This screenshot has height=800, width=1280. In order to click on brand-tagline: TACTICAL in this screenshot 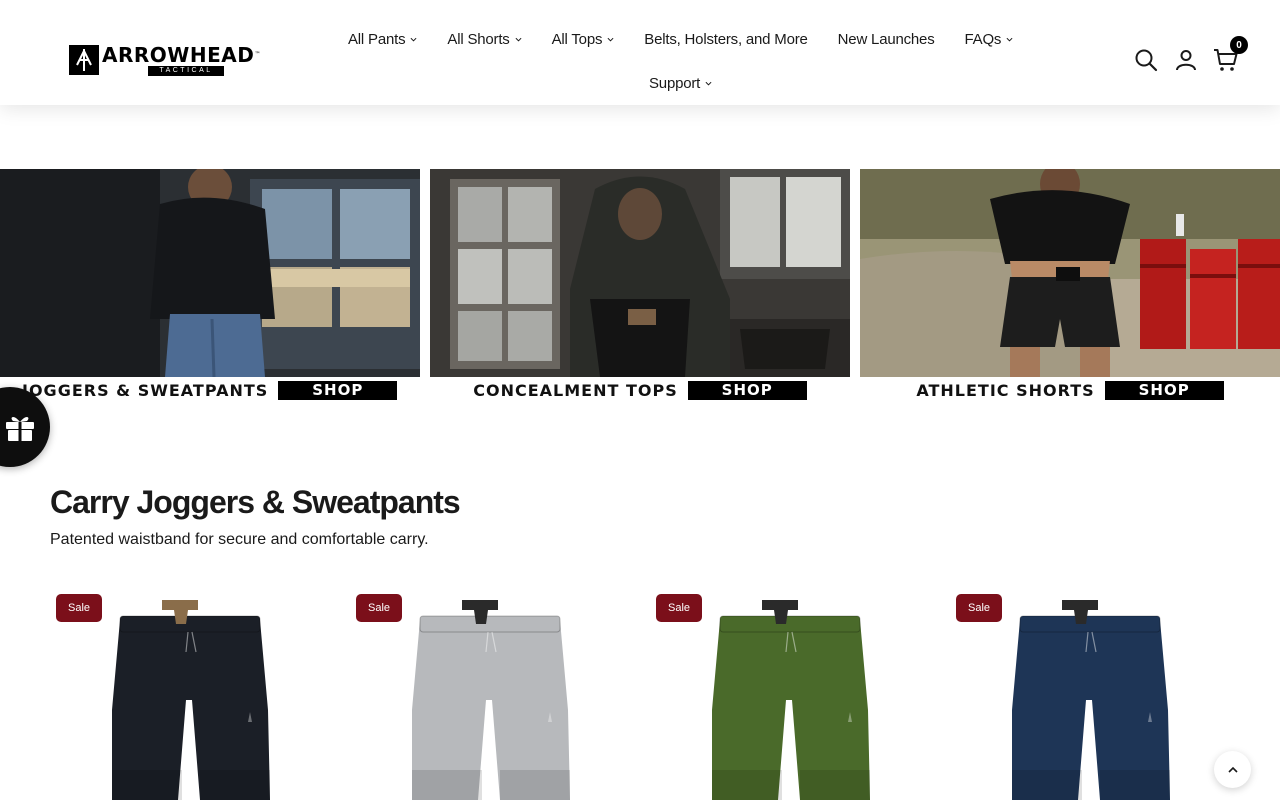, I will do `click(186, 70)`.